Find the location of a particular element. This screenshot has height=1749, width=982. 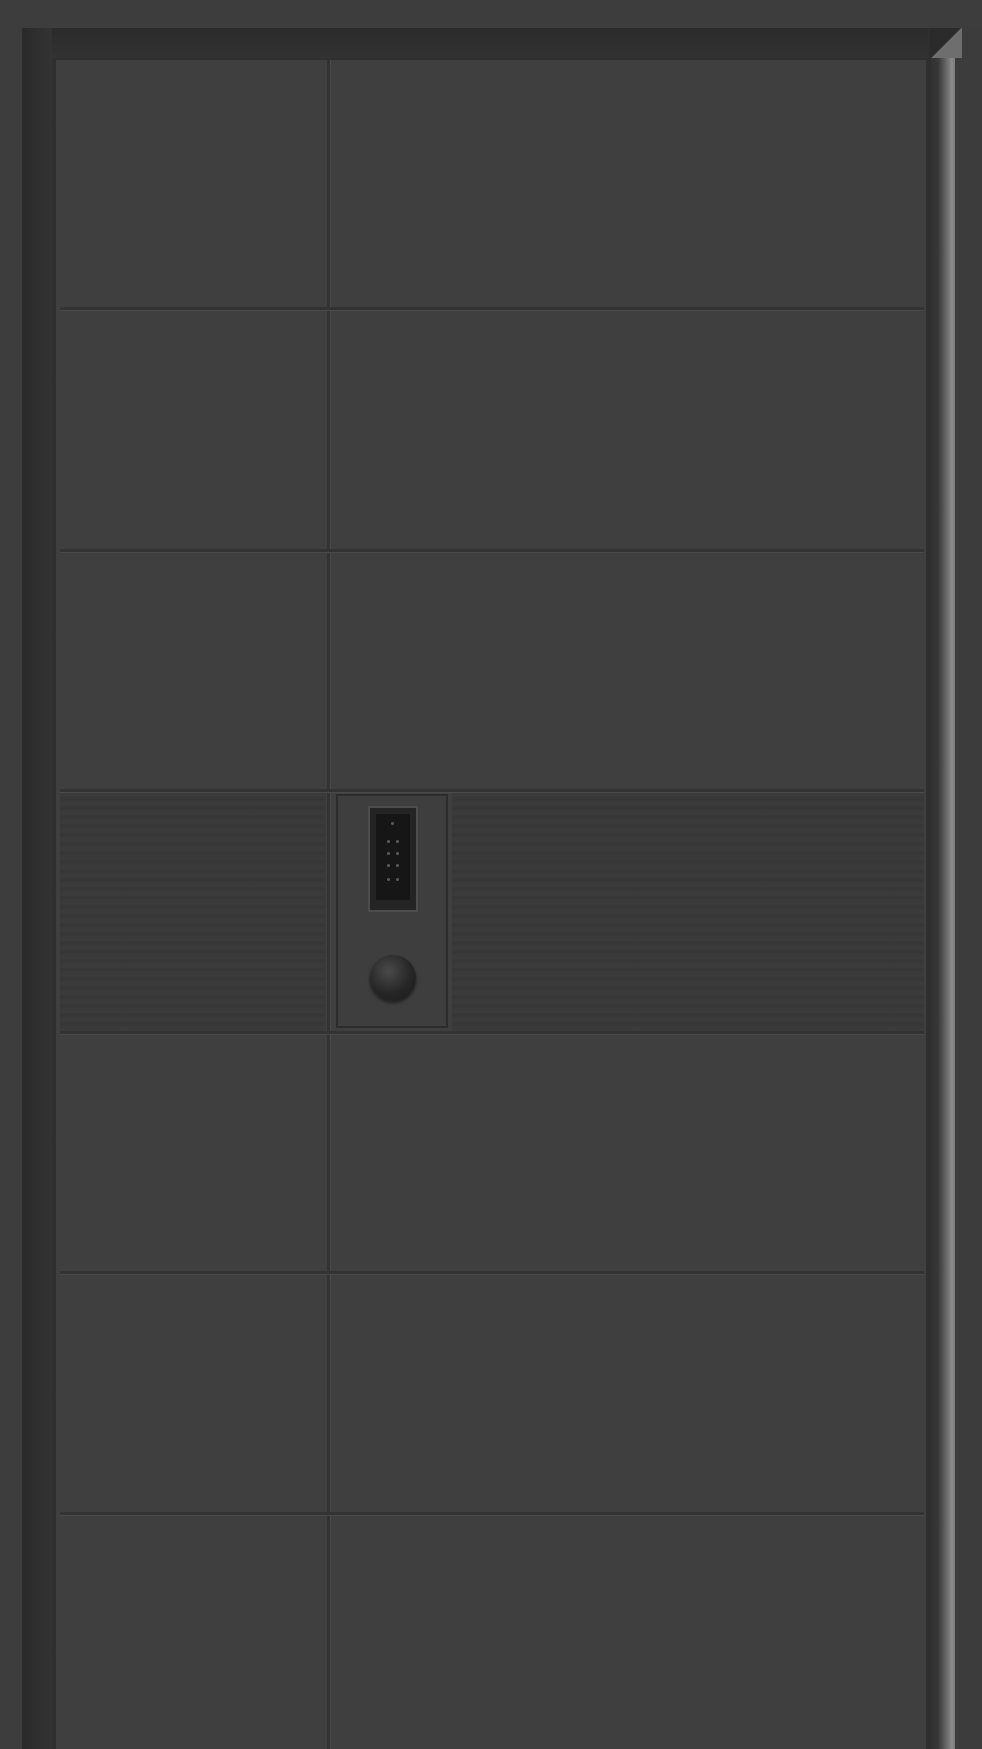

door-band-left is located at coordinates (193, 912).